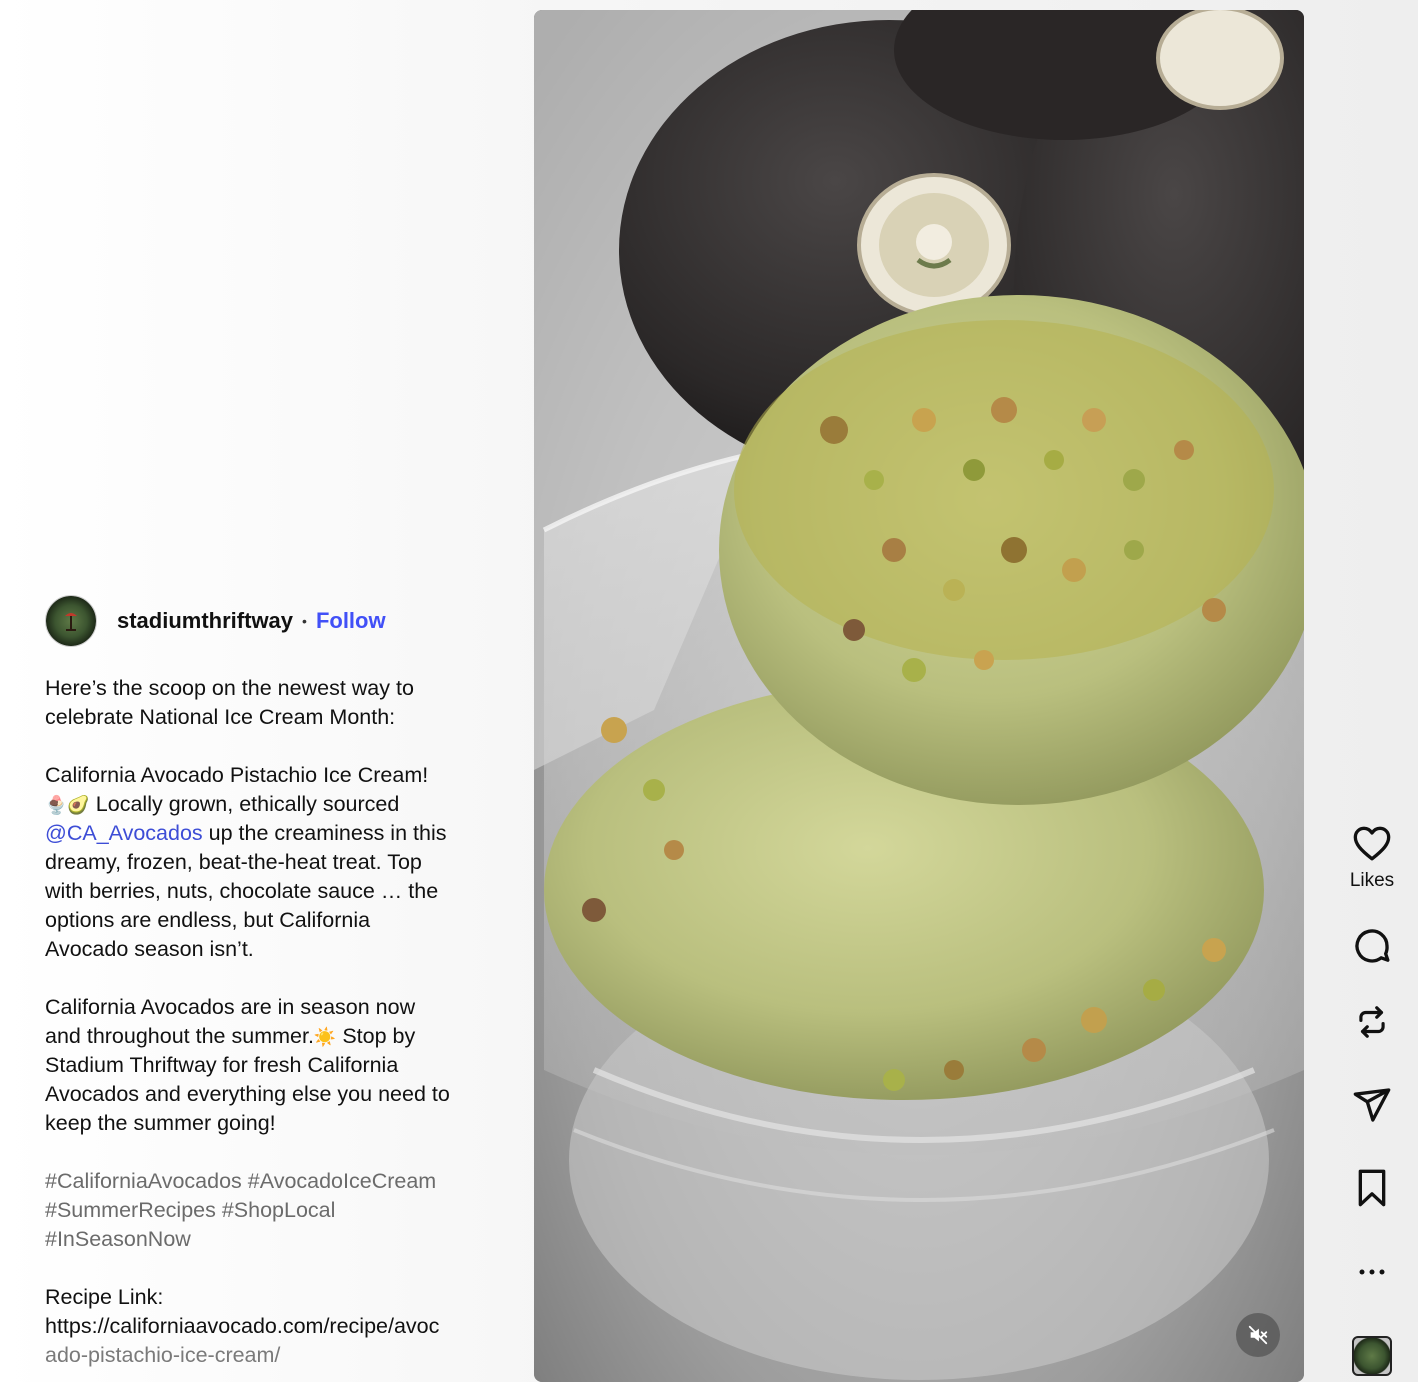 This screenshot has width=1418, height=1382. Describe the element at coordinates (208, 920) in the screenshot. I see `caption-line: options are endless, but California` at that location.